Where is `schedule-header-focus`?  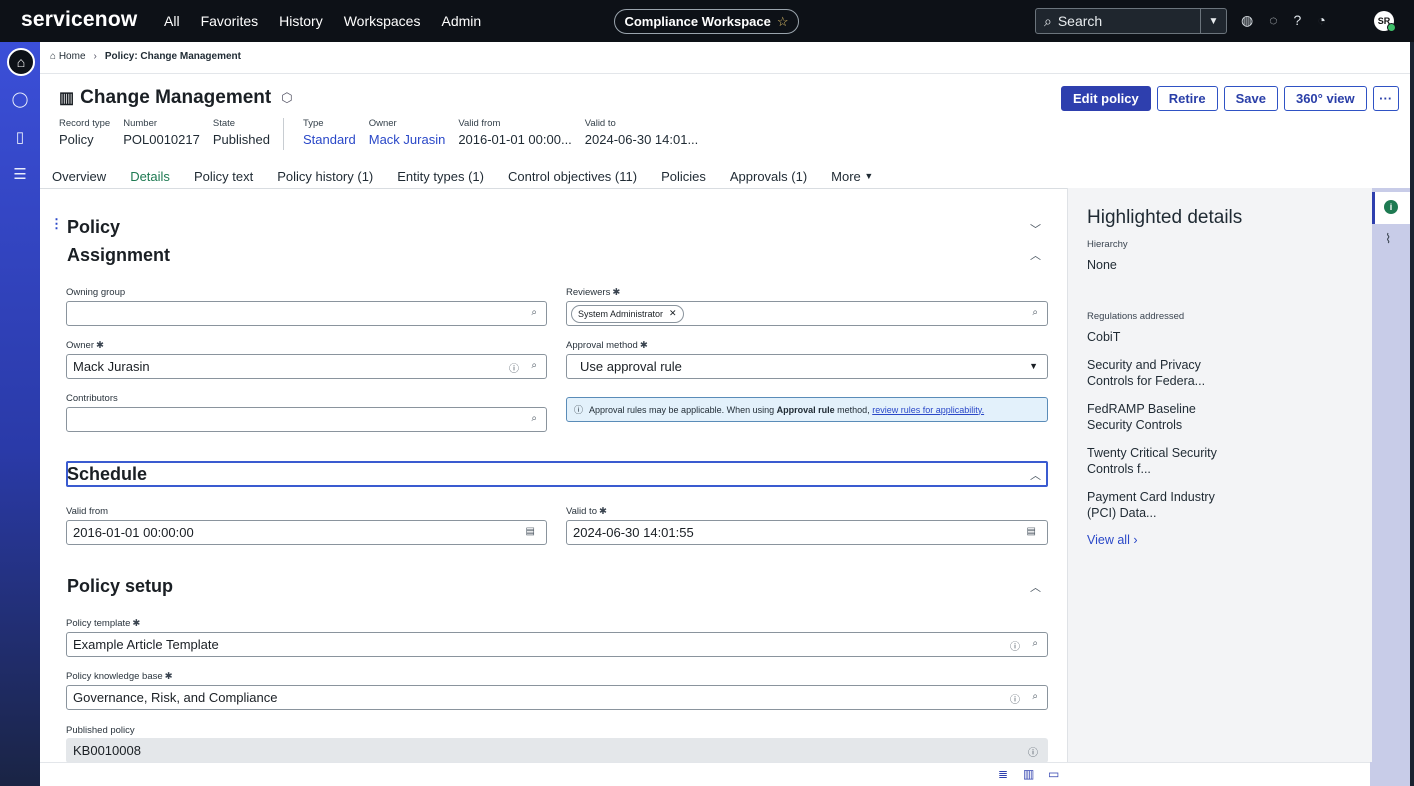
schedule-header-focus is located at coordinates (557, 474).